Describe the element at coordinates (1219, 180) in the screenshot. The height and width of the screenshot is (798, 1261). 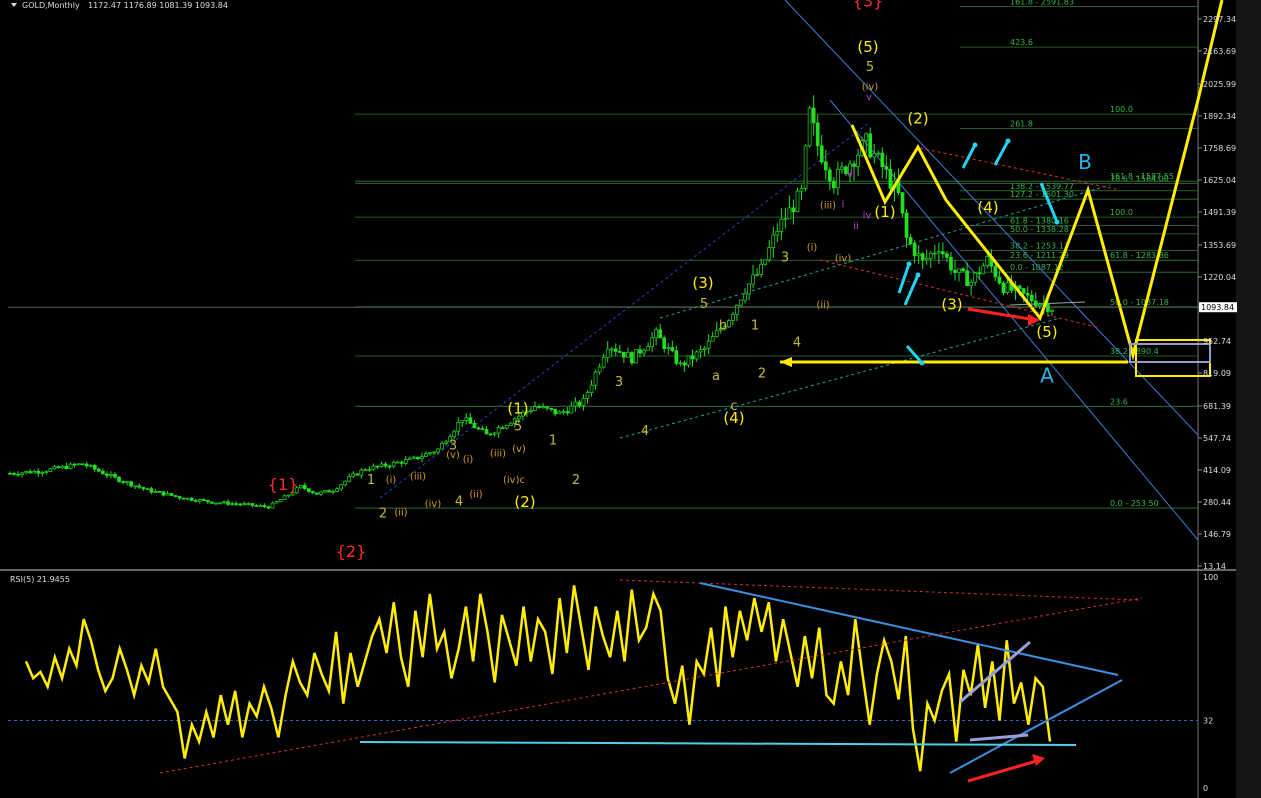
I see `price-tick-label: 1625.04` at that location.